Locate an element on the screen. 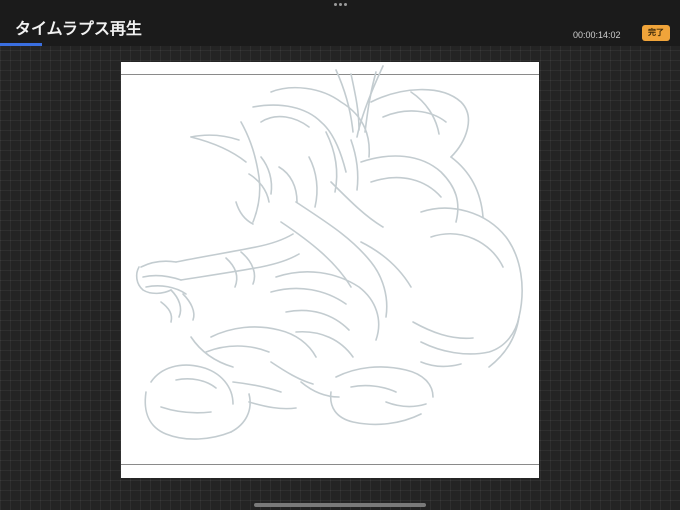 The height and width of the screenshot is (510, 680). progress-indicator is located at coordinates (21, 44).